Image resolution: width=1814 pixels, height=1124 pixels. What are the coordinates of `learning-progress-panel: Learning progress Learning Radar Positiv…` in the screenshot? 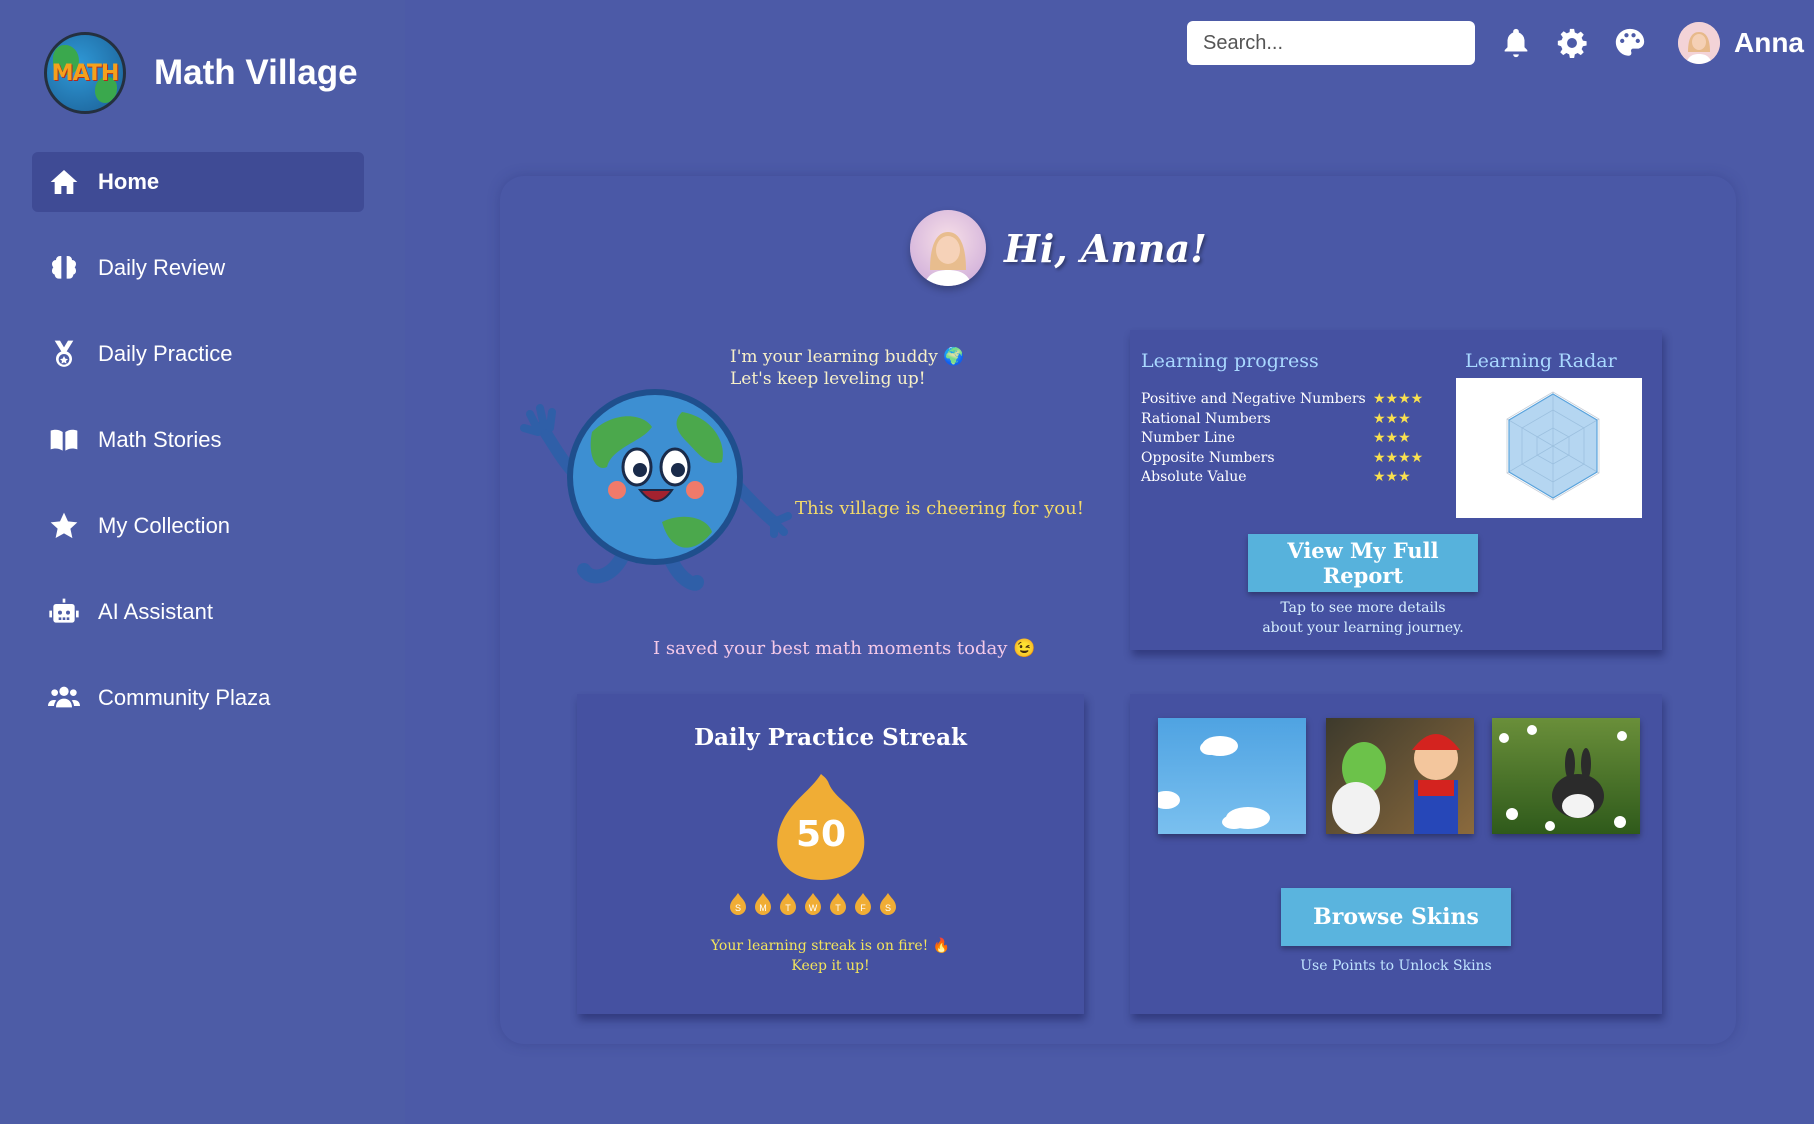 It's located at (1396, 490).